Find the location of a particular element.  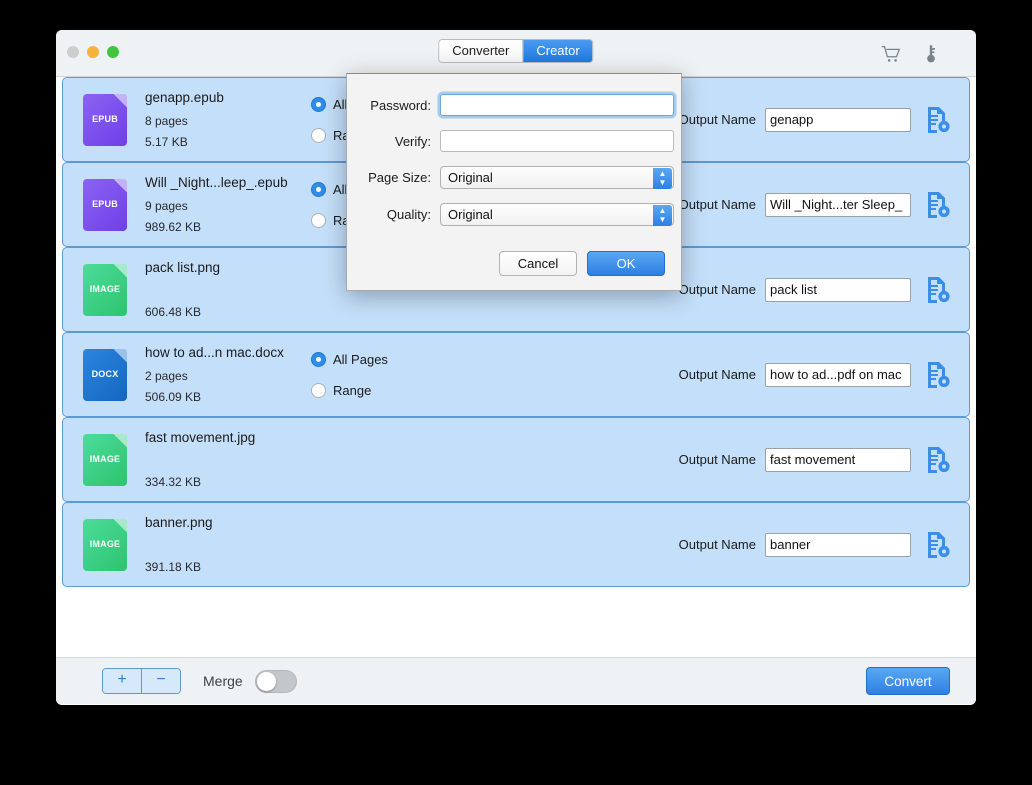

key-icon is located at coordinates (931, 54).